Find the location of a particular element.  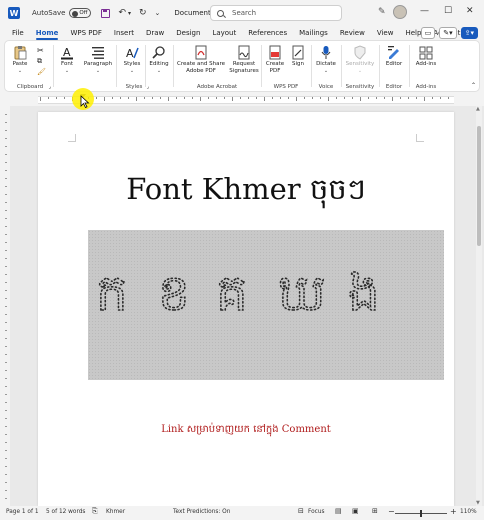

format-painter-icon: 🖌 is located at coordinates (41, 72).